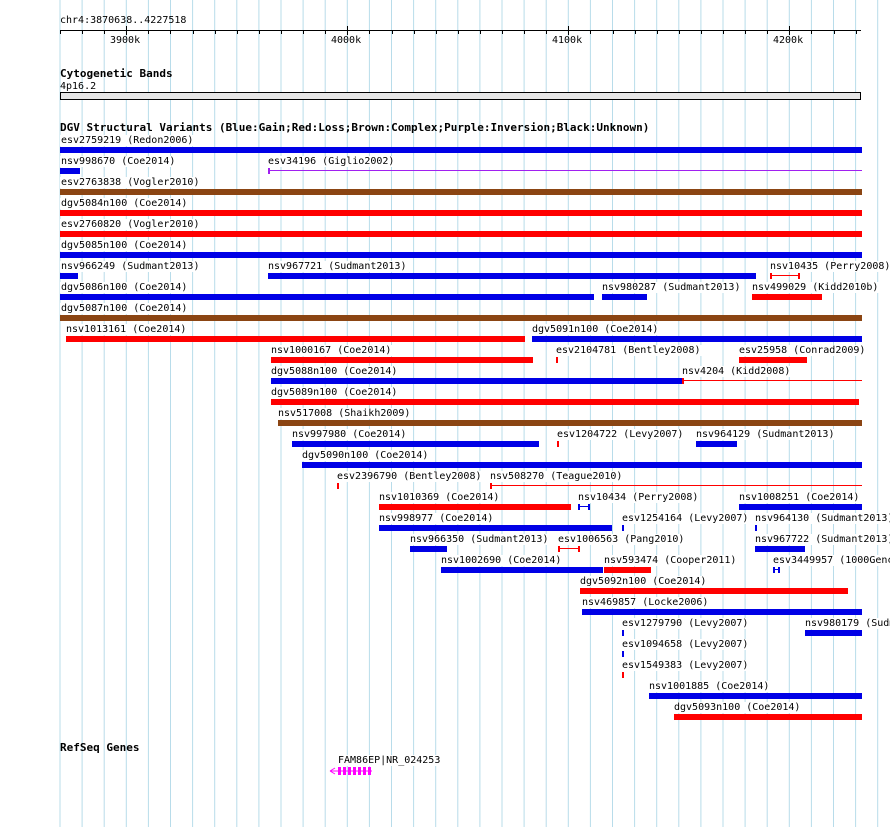 Image resolution: width=890 pixels, height=827 pixels. Describe the element at coordinates (475, 507) in the screenshot. I see `dgv-feature-nsv1010369` at that location.